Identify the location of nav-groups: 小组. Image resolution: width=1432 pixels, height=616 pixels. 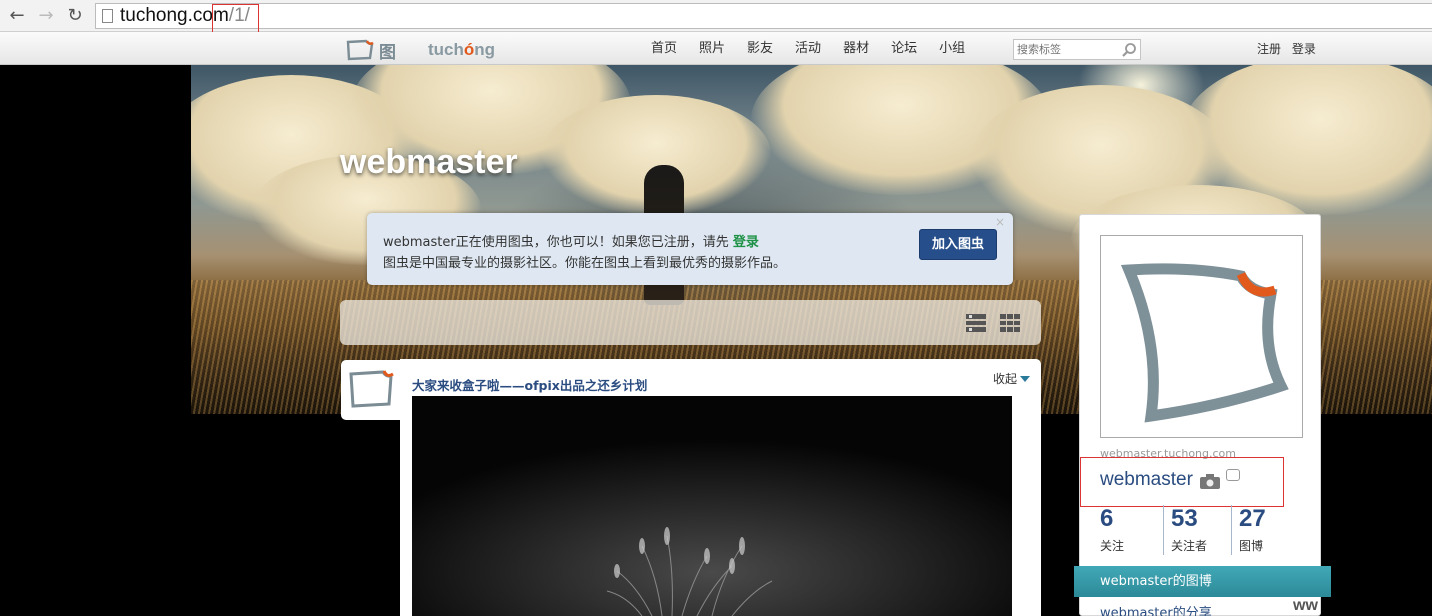
(952, 48).